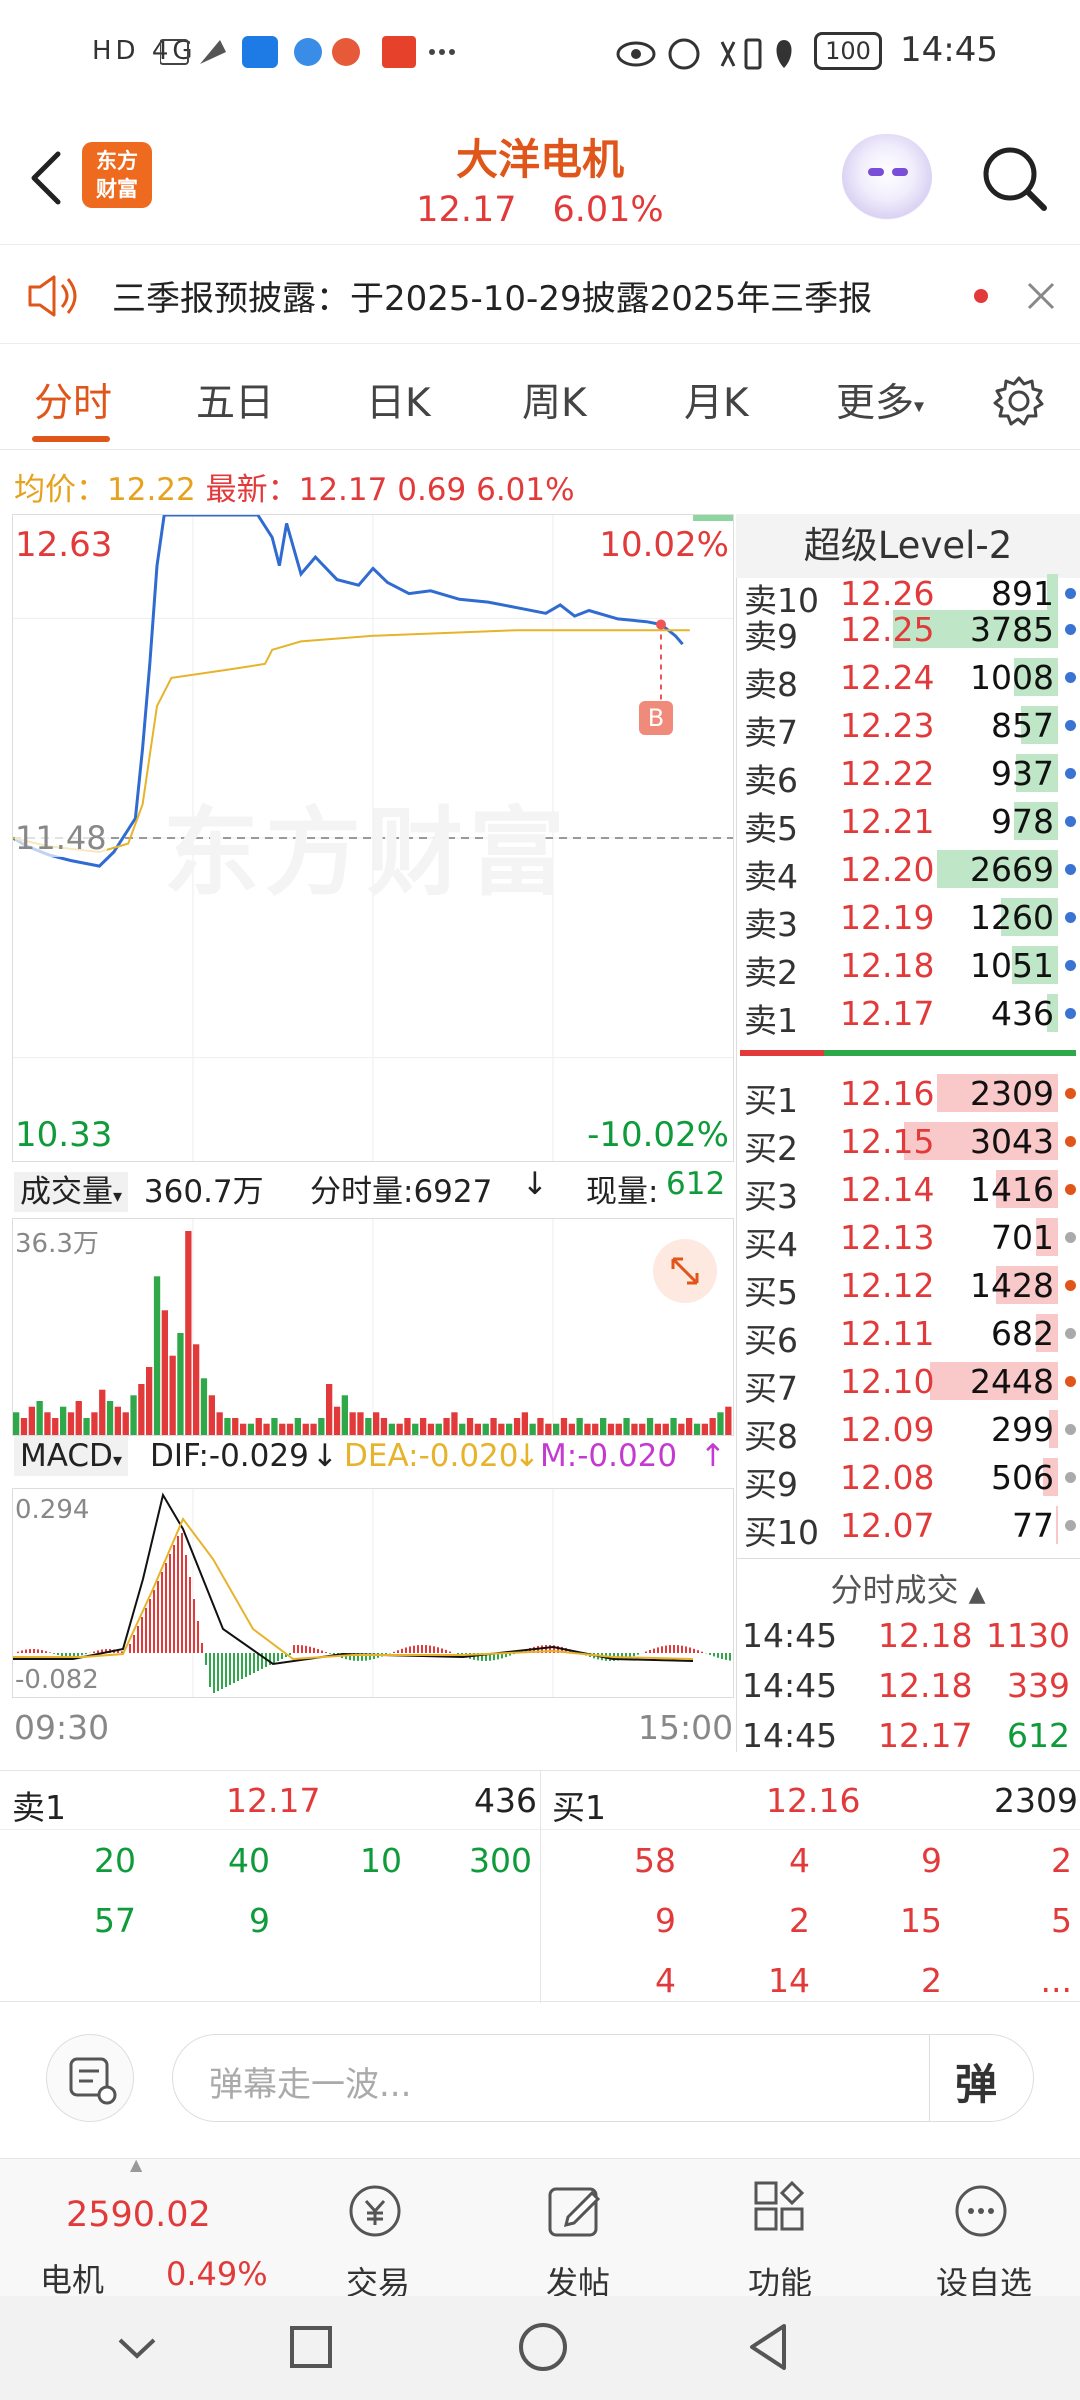  What do you see at coordinates (925, 1685) in the screenshot?
I see `trade-price: 12.18` at bounding box center [925, 1685].